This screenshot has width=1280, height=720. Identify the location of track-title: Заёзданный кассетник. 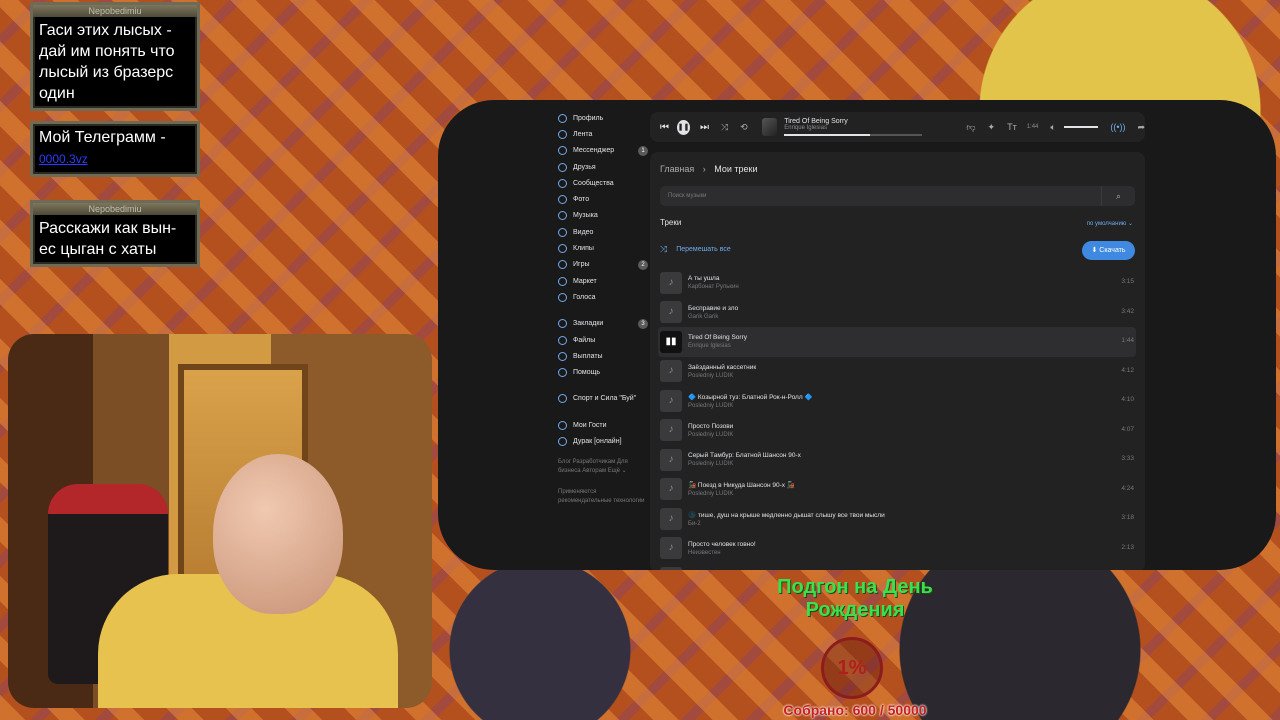
(722, 367).